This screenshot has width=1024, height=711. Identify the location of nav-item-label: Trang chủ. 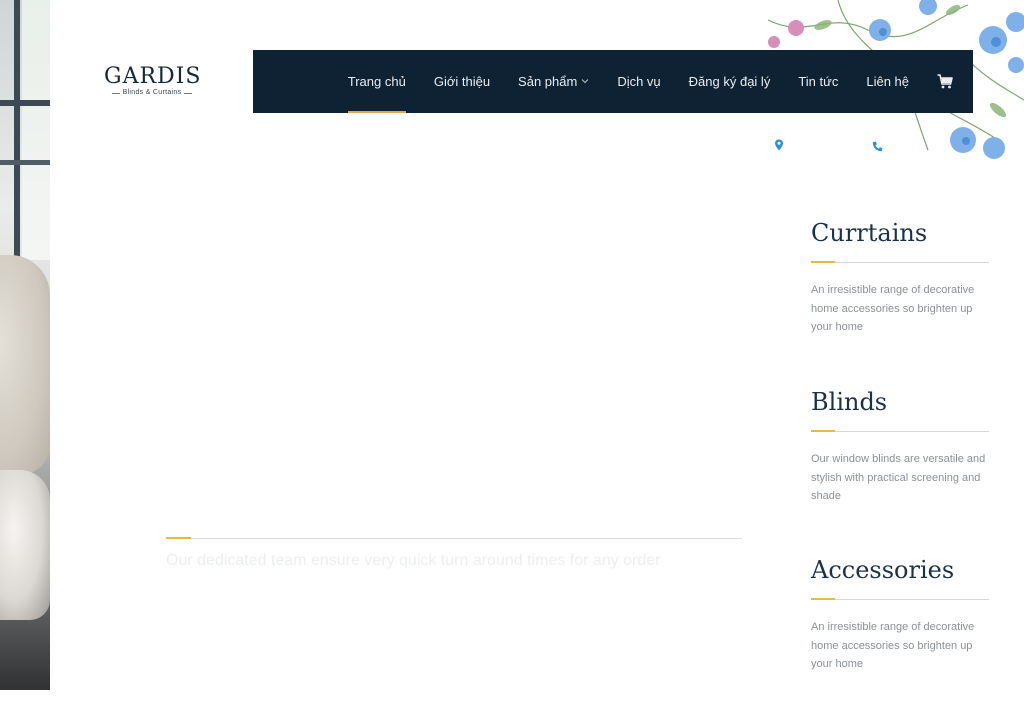
(376, 81).